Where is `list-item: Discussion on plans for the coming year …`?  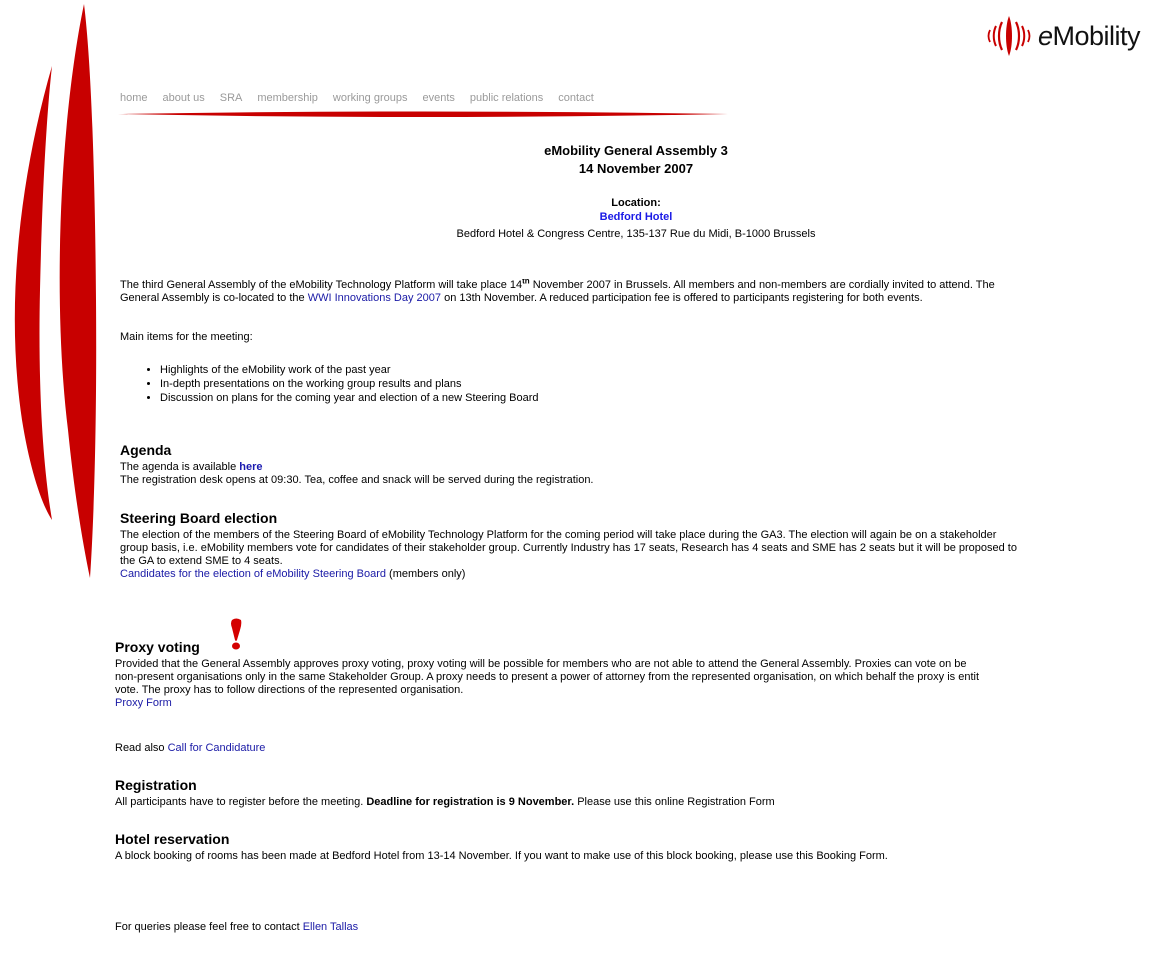
list-item: Discussion on plans for the coming year … is located at coordinates (657, 398).